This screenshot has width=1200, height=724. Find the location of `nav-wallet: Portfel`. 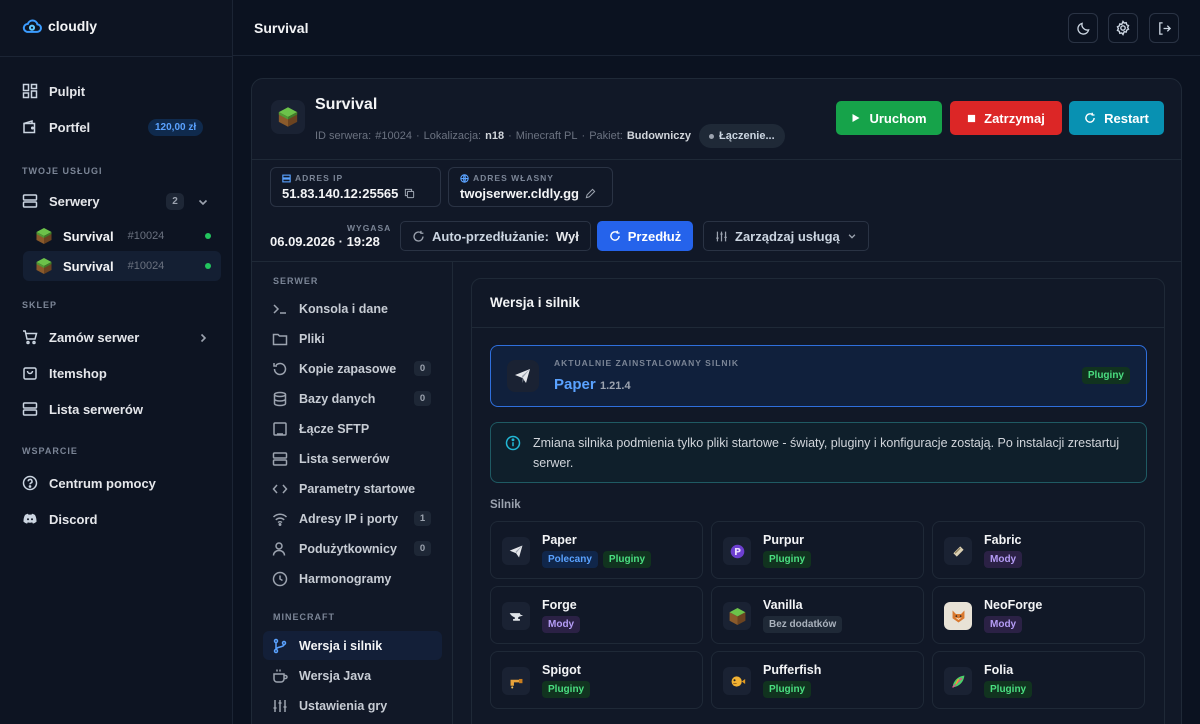

nav-wallet: Portfel is located at coordinates (56, 127).